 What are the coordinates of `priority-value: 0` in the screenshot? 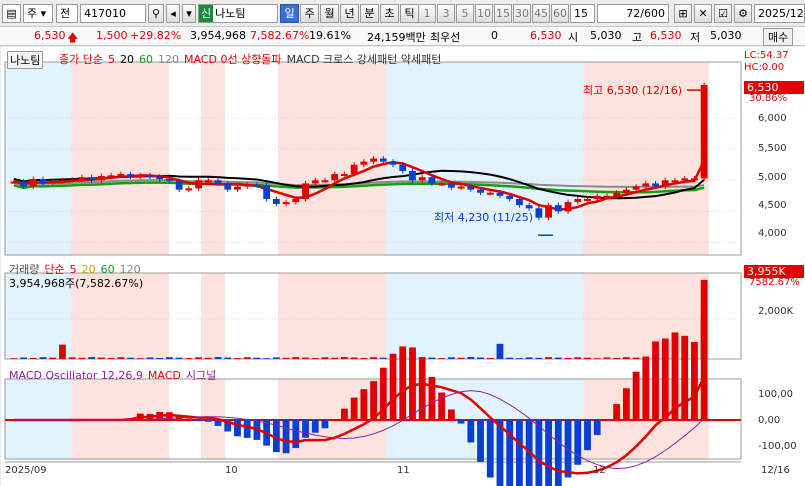 It's located at (494, 35).